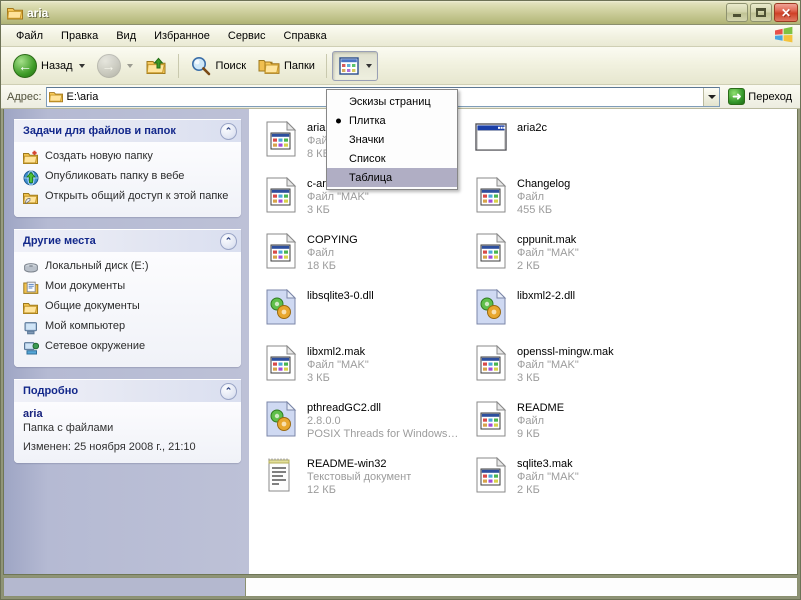 Image resolution: width=801 pixels, height=600 pixels. I want to click on view-menu-item-icons: Значки, so click(392, 139).